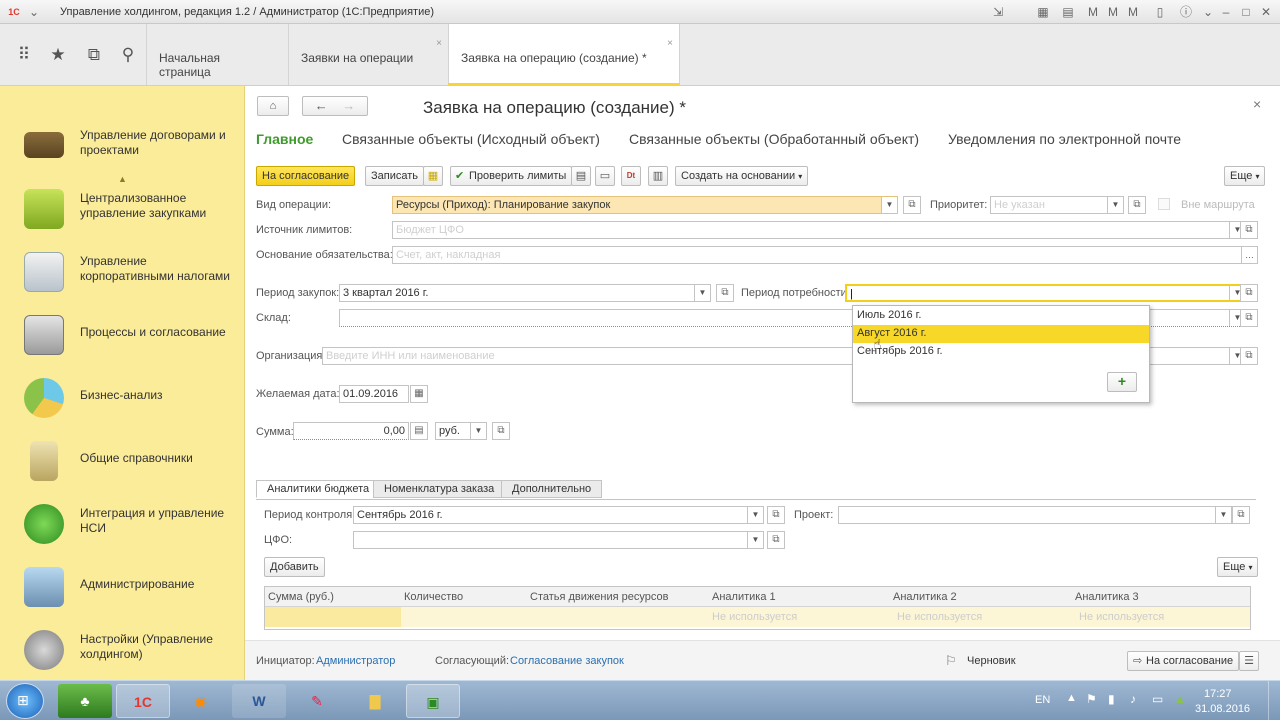  I want to click on sum-field: 0,00, so click(351, 431).